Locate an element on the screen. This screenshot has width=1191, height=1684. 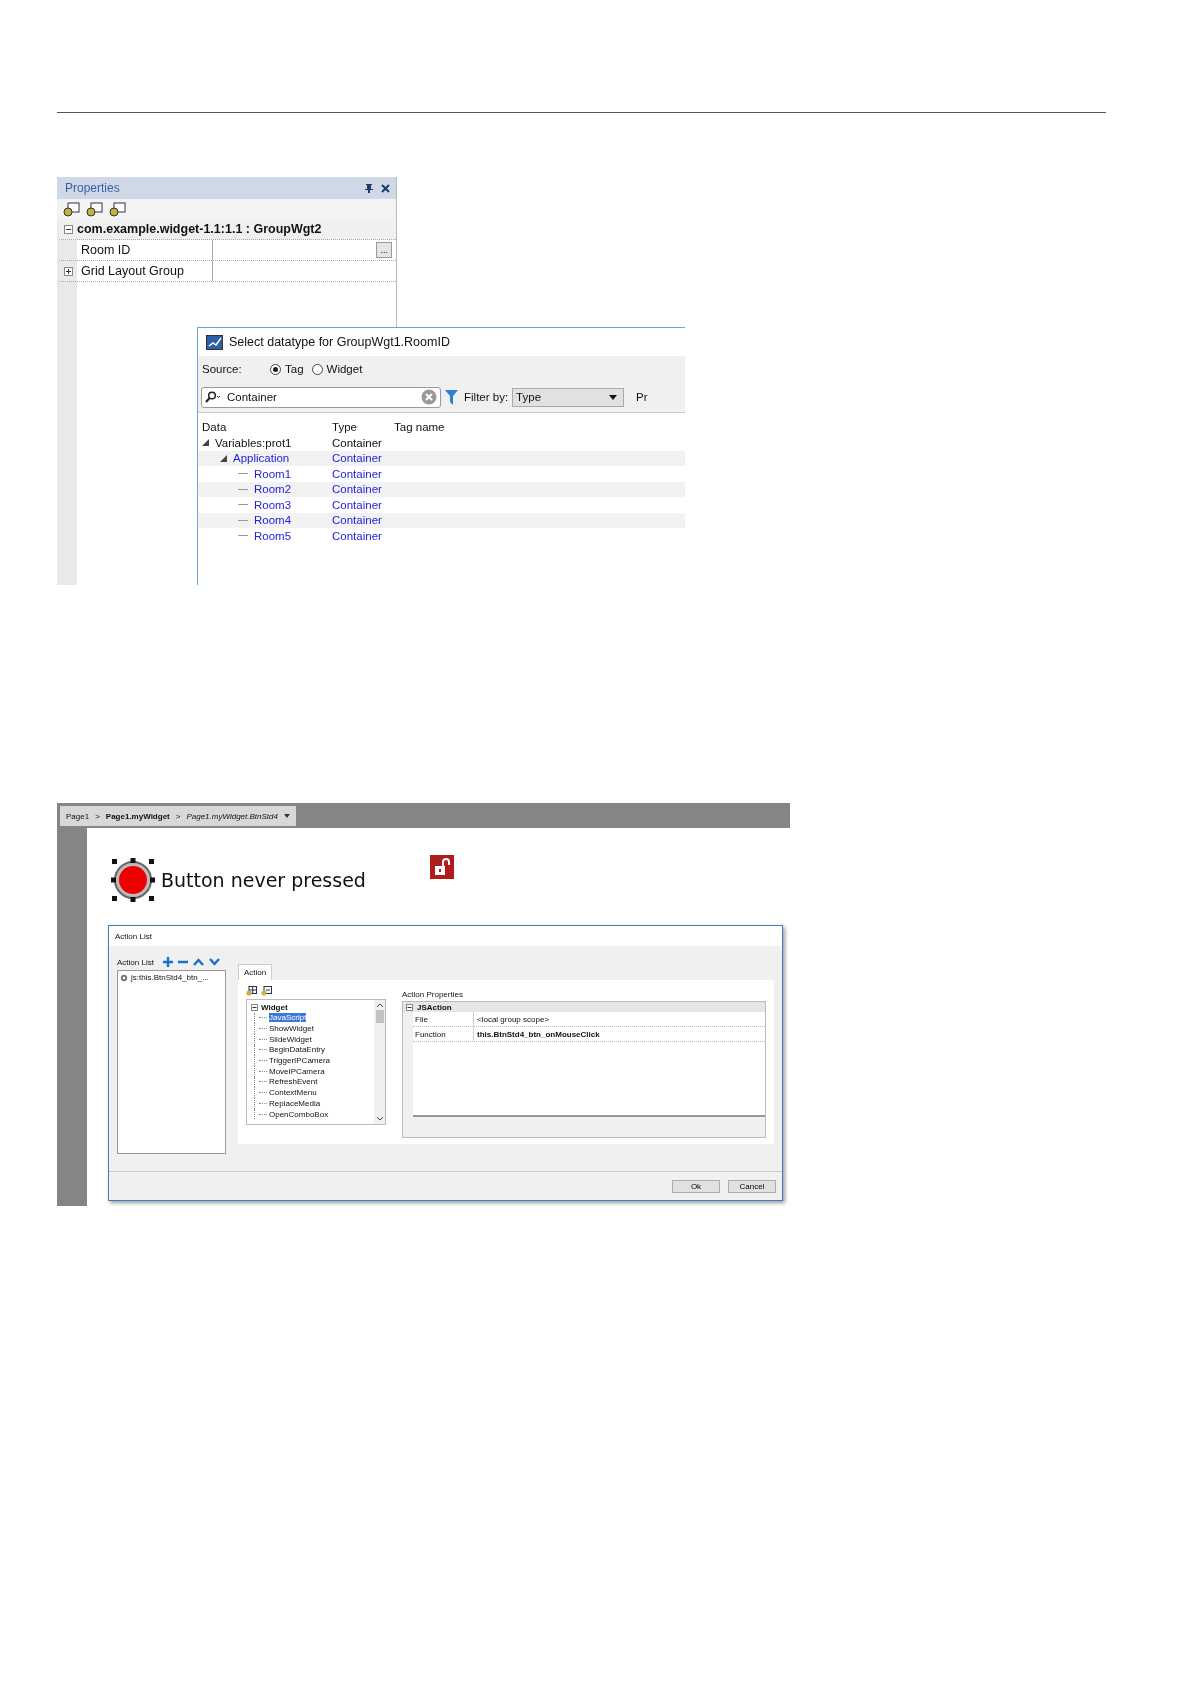
tab: Action is located at coordinates (255, 972).